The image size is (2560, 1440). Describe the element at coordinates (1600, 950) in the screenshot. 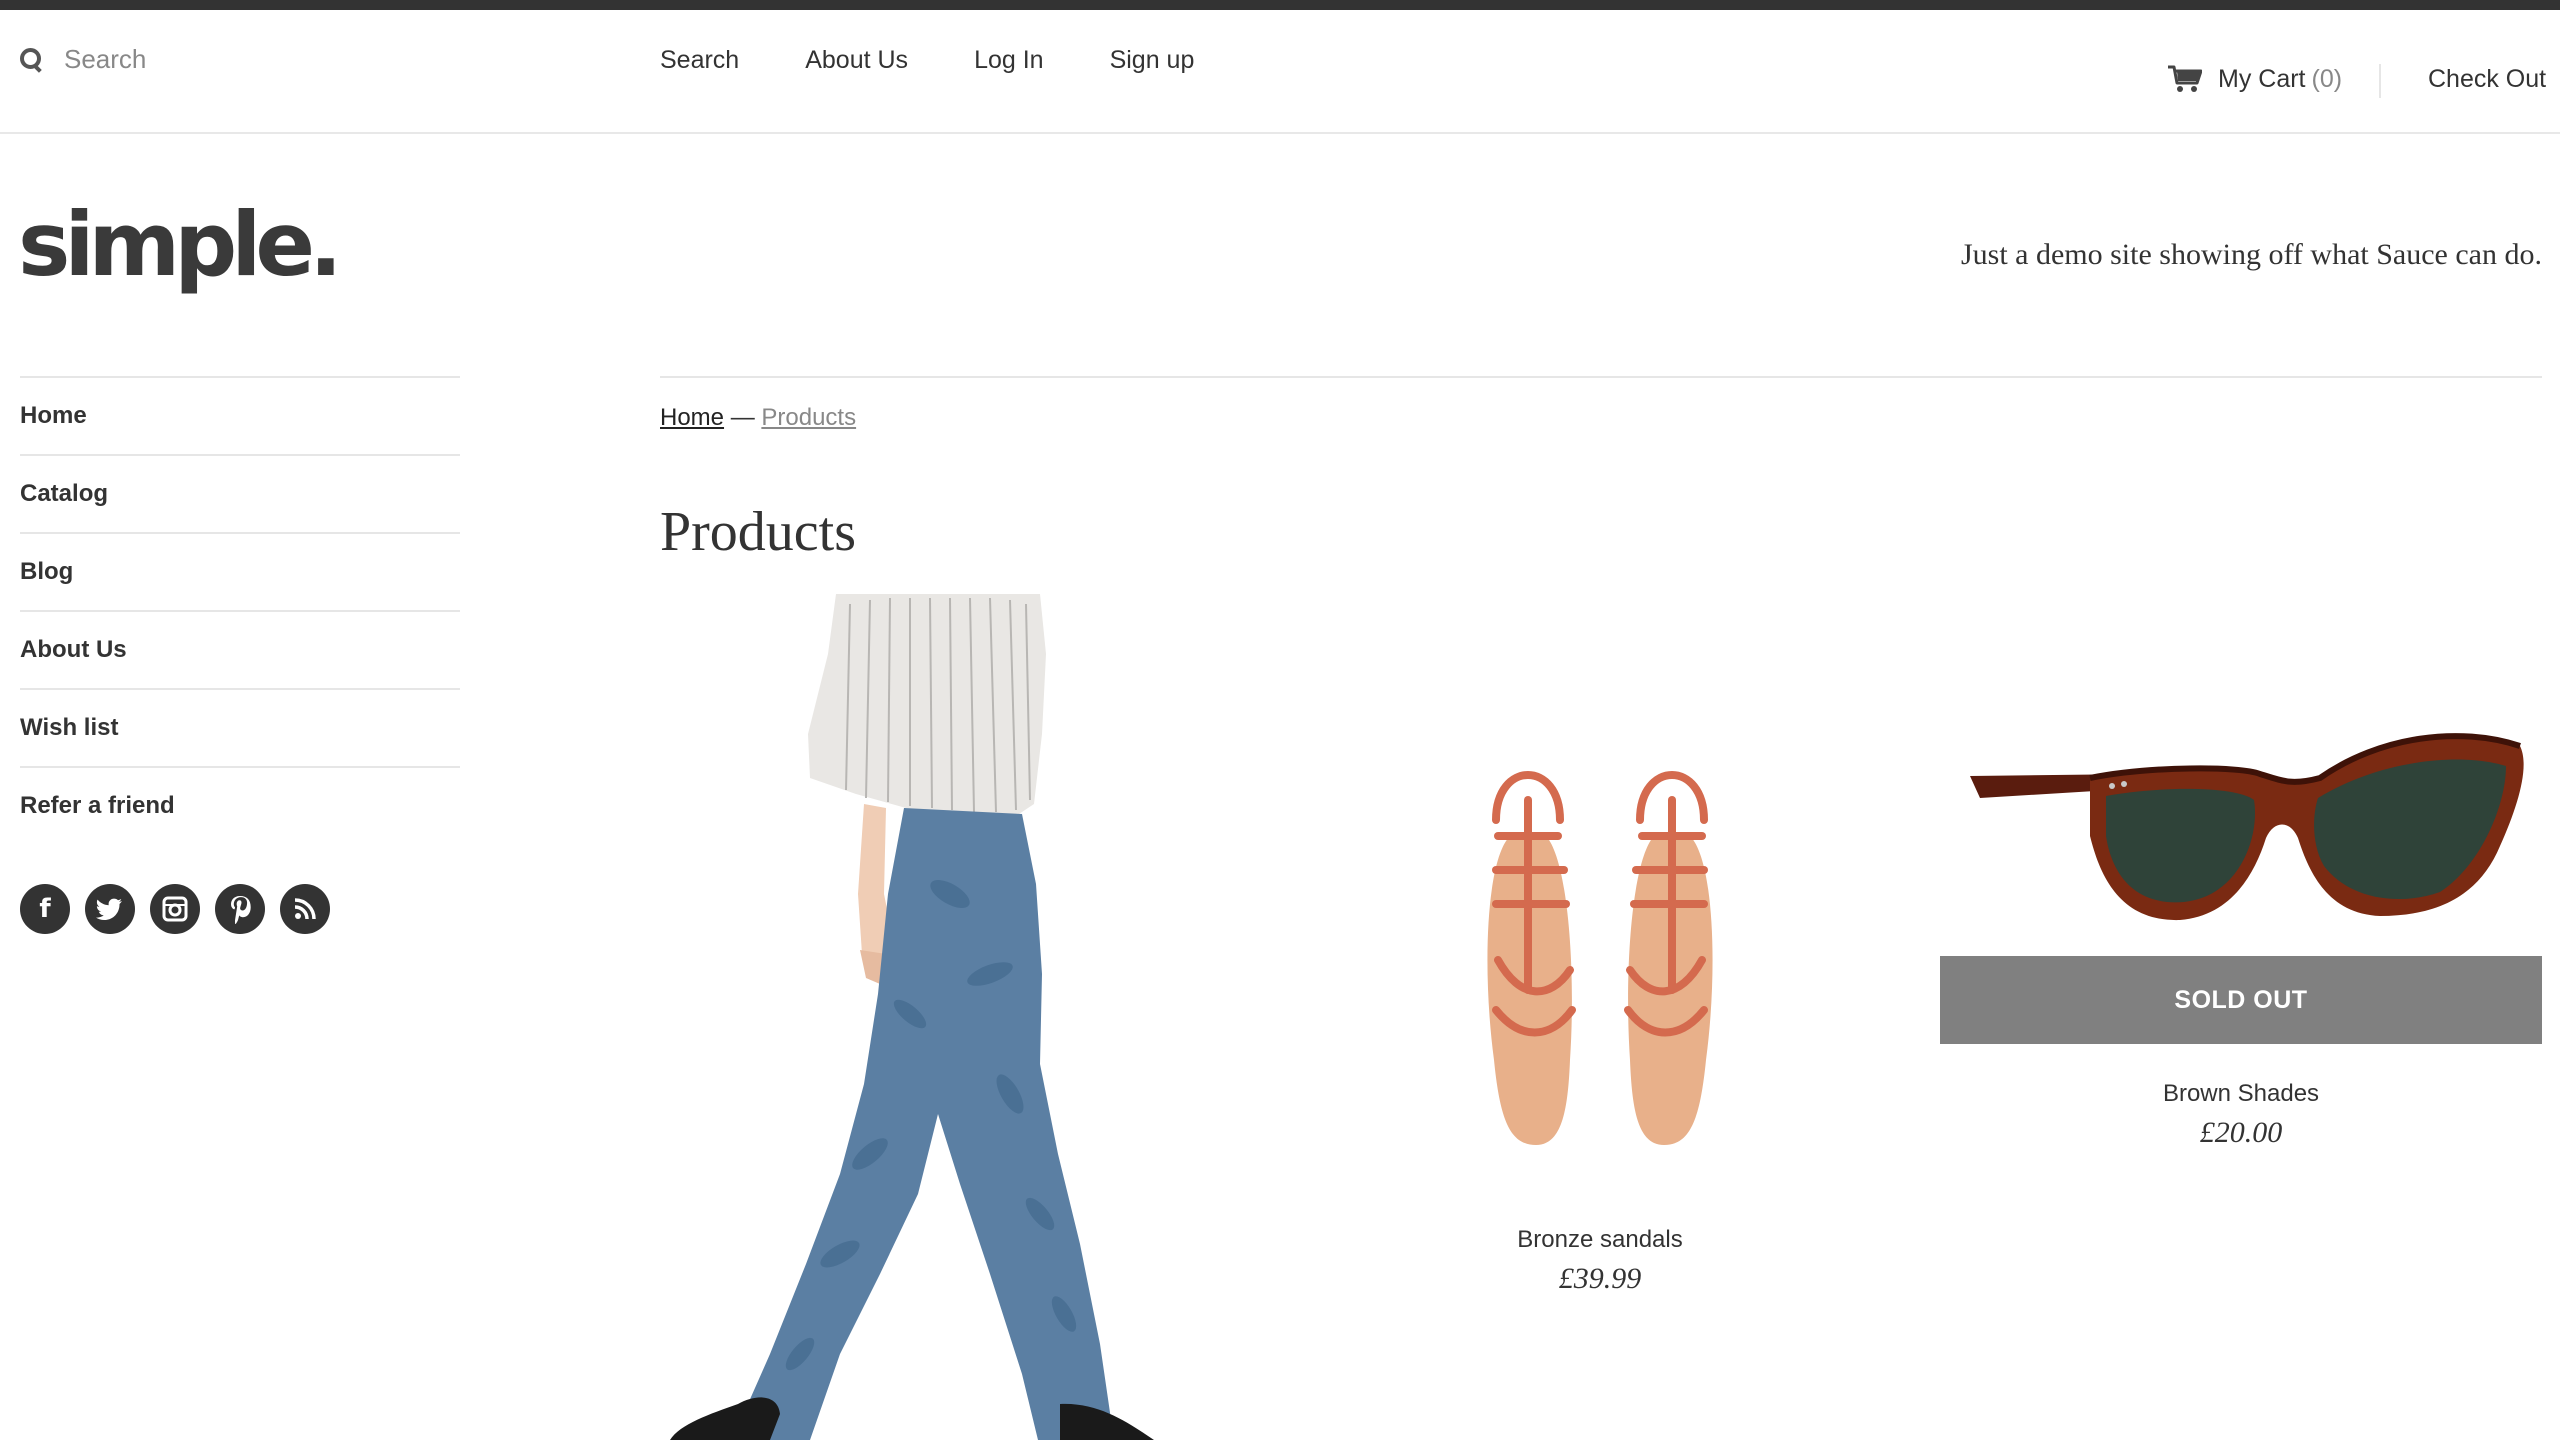

I see `sandals-photo` at that location.